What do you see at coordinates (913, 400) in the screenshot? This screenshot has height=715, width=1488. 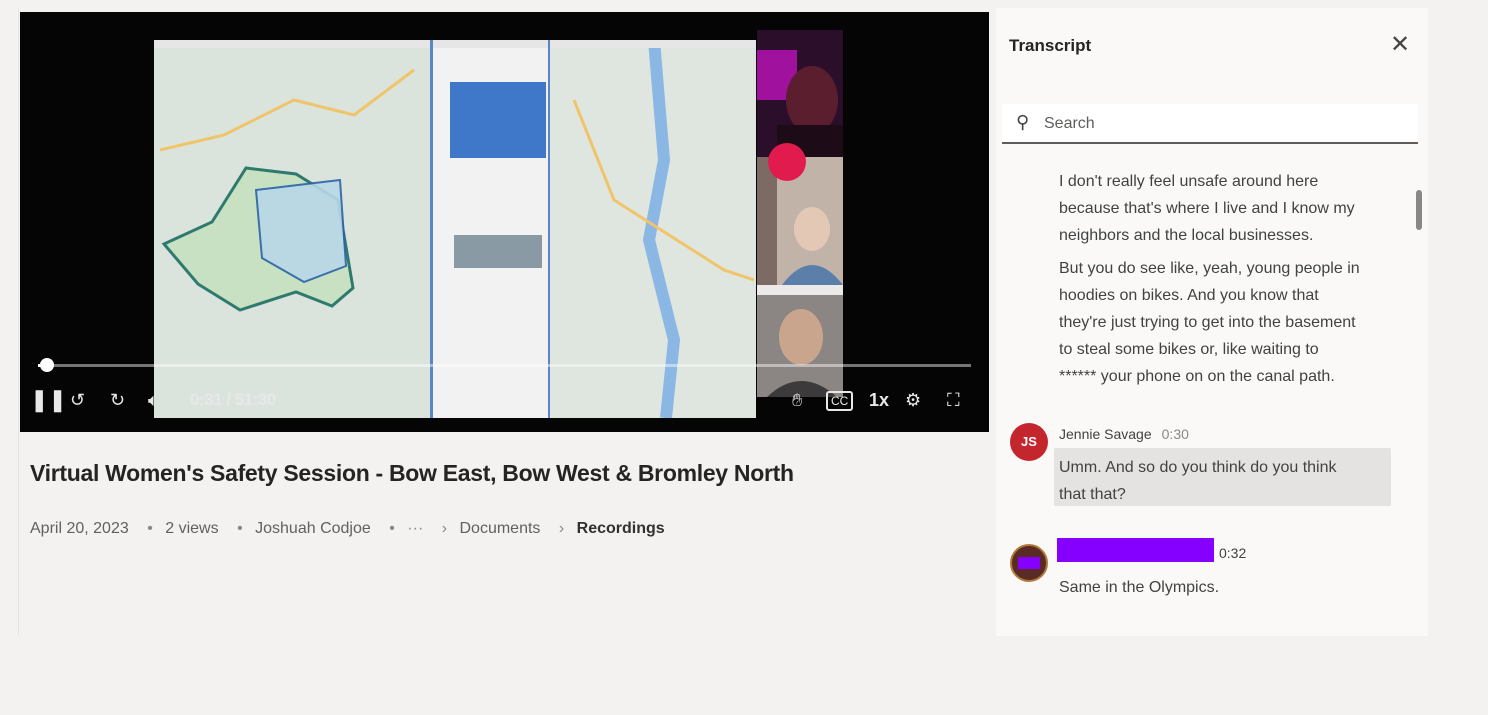 I see `gear-icon: ⚙︎` at bounding box center [913, 400].